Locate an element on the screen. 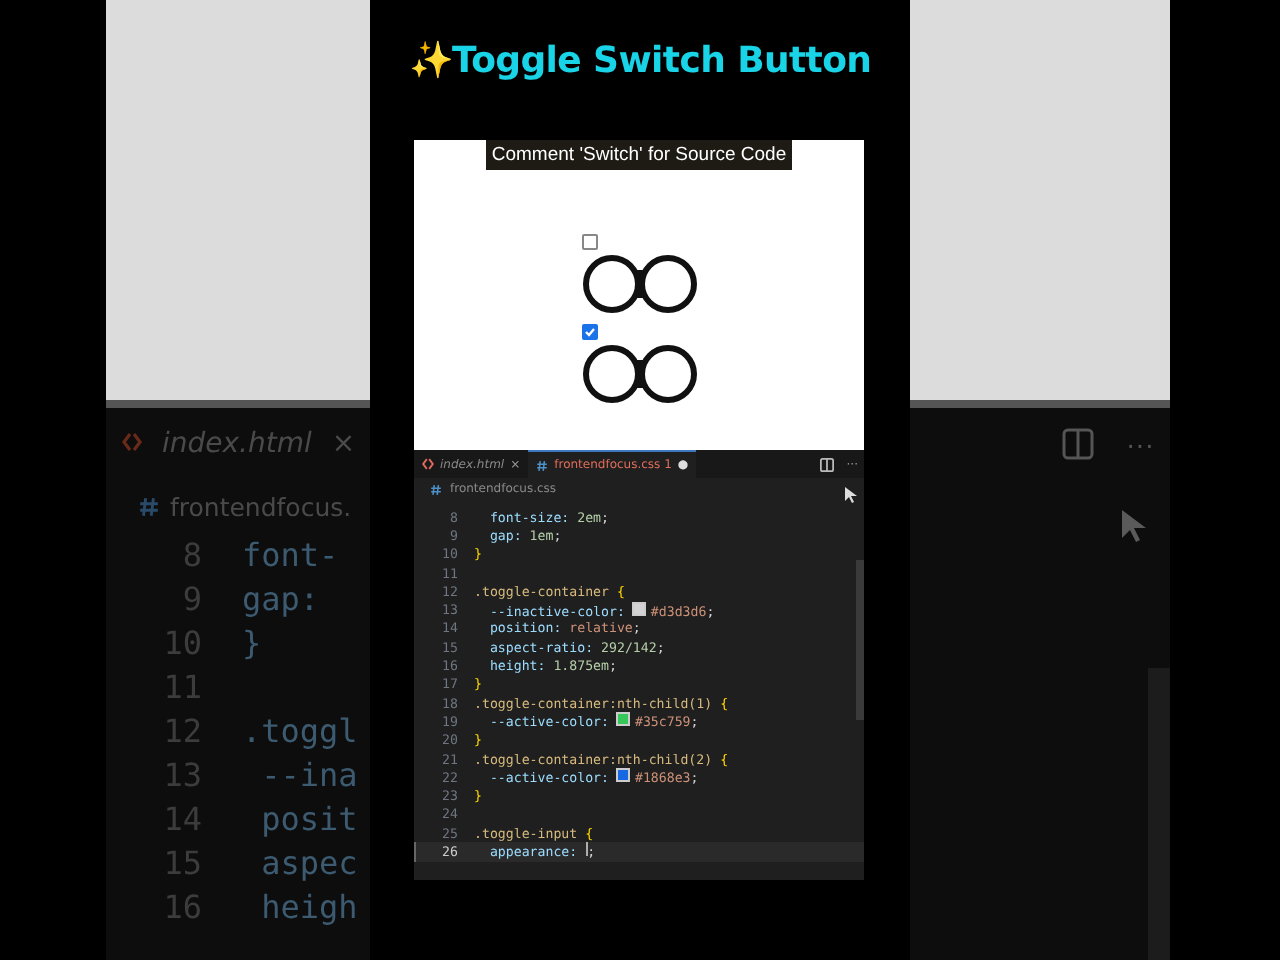  code-line: font- is located at coordinates (290, 554).